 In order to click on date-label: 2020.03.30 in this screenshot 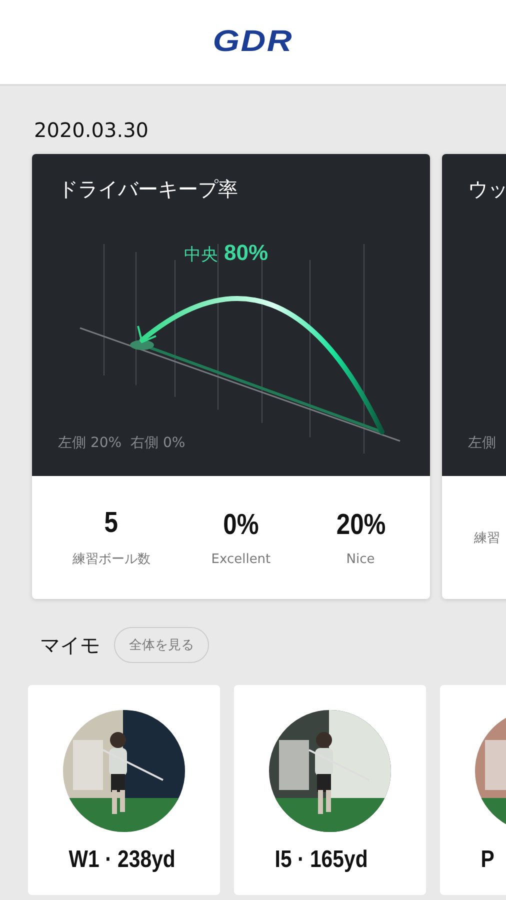, I will do `click(92, 131)`.